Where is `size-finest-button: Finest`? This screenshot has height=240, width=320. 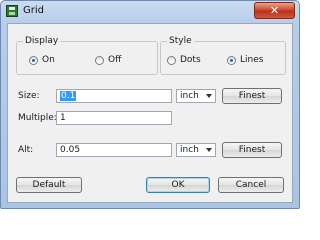 size-finest-button: Finest is located at coordinates (252, 96).